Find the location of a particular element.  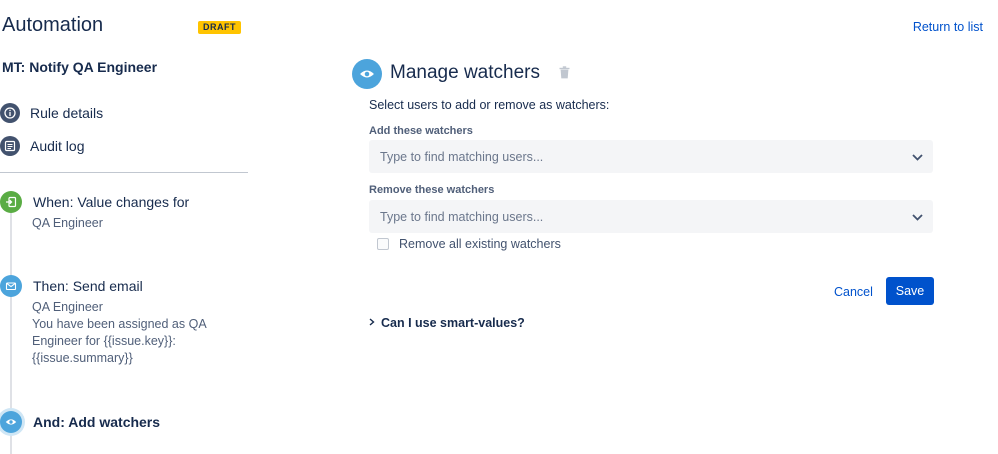

step-description-line: Engineer for {{issue.key}}: is located at coordinates (104, 341).